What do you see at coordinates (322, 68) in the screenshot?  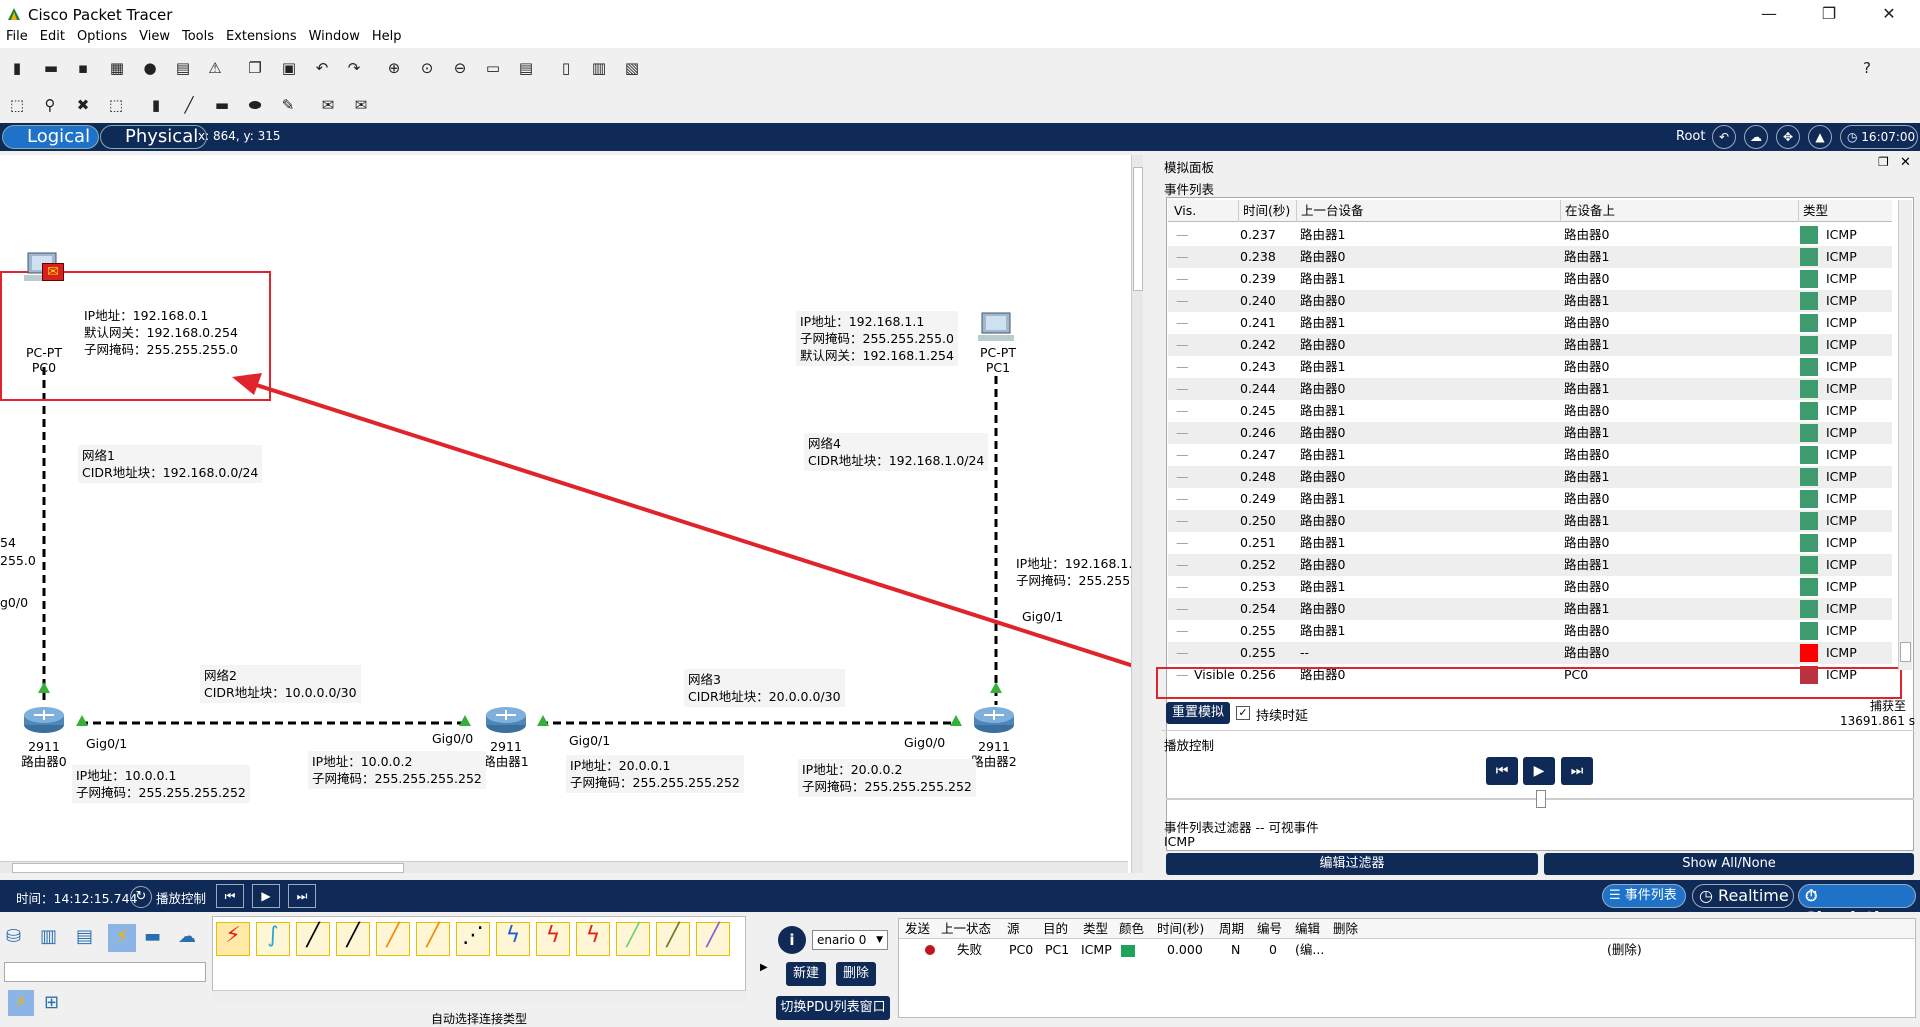 I see `undo-icon: ↶` at bounding box center [322, 68].